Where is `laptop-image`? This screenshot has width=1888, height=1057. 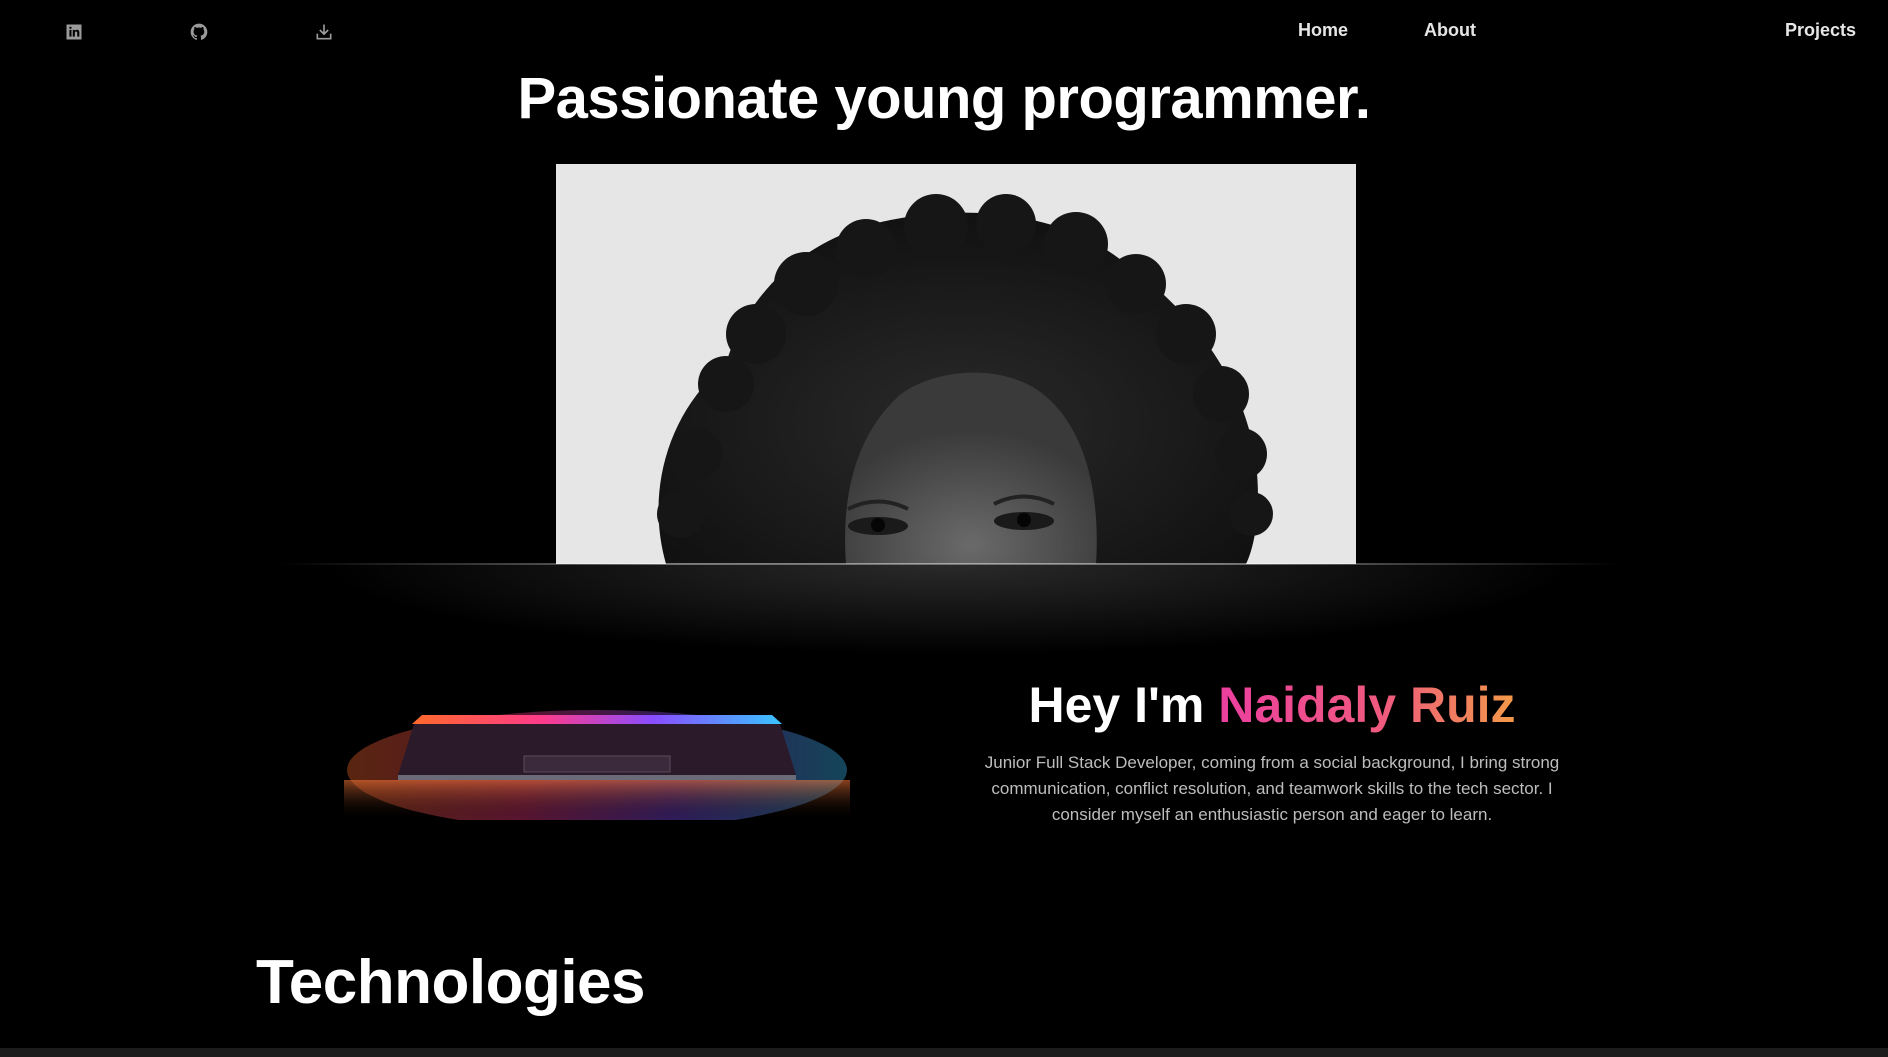 laptop-image is located at coordinates (597, 755).